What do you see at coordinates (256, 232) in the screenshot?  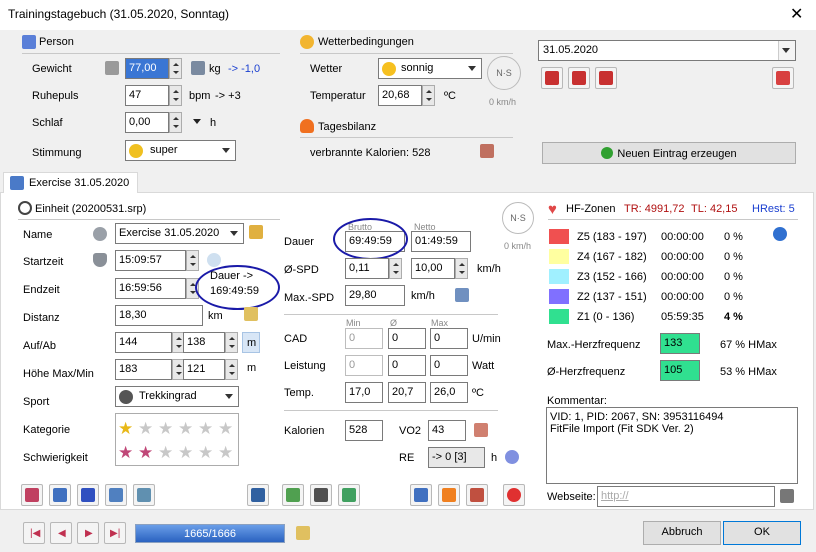 I see `folder-icon` at bounding box center [256, 232].